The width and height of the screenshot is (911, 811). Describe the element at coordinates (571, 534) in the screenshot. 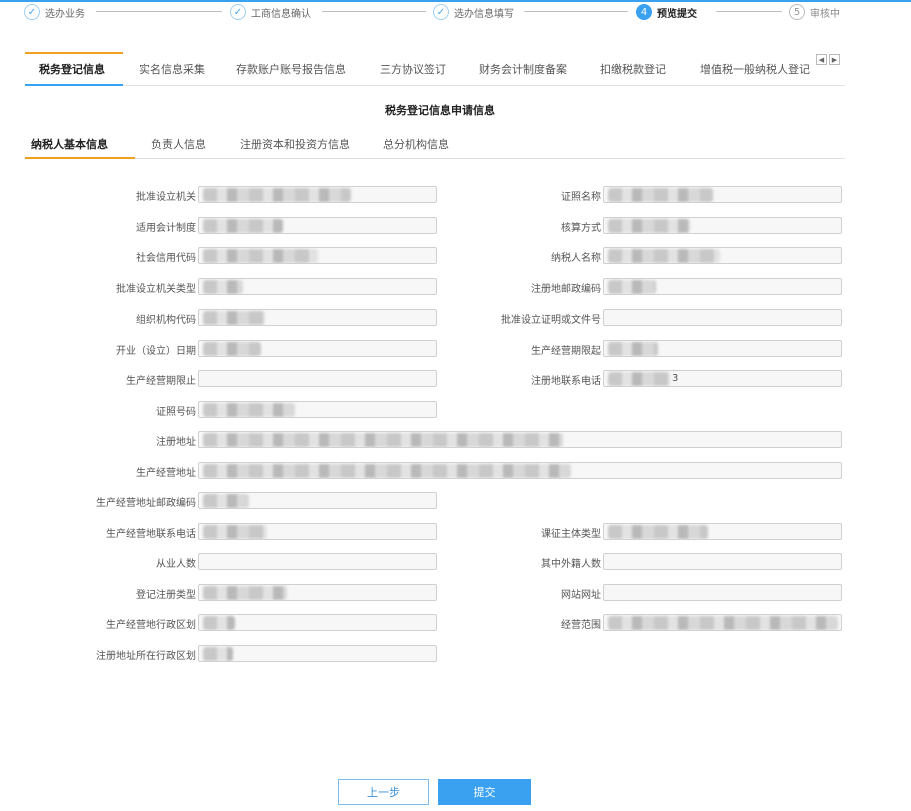

I see `field-label: 课征主体类型` at that location.